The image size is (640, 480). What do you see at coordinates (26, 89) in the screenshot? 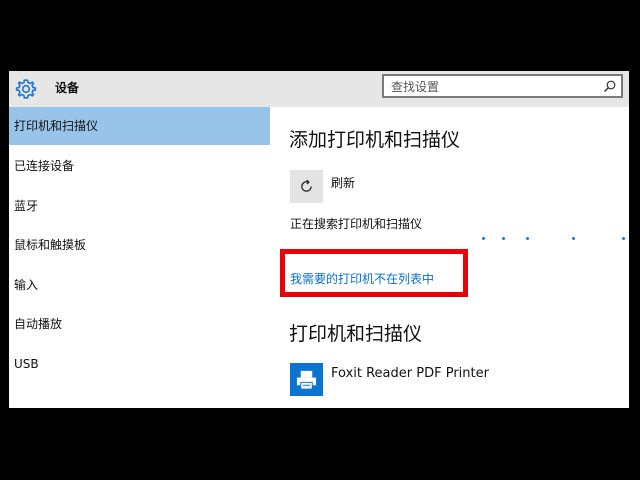
I see `gear-icon` at bounding box center [26, 89].